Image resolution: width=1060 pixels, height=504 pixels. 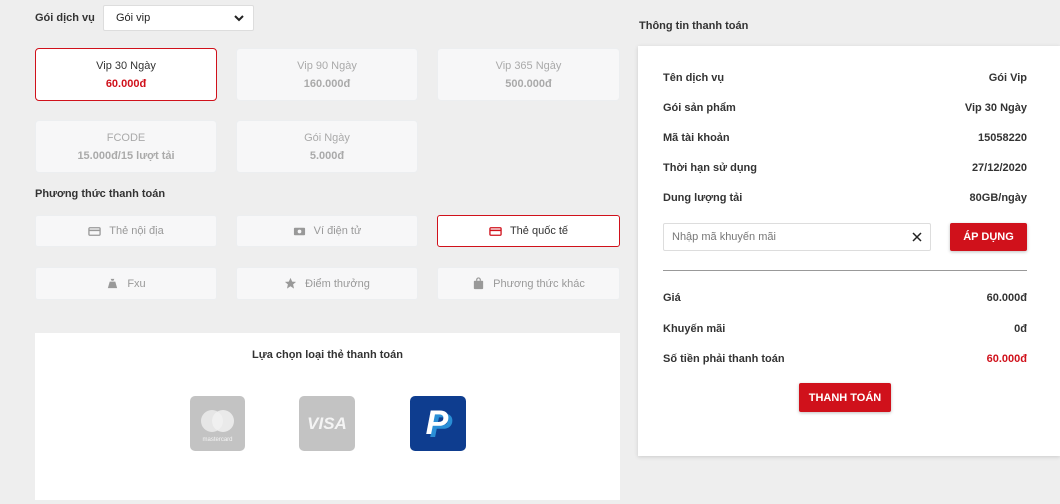 I want to click on promo-code-placeholder: Nhập mã khuyến mãi, so click(x=724, y=237).